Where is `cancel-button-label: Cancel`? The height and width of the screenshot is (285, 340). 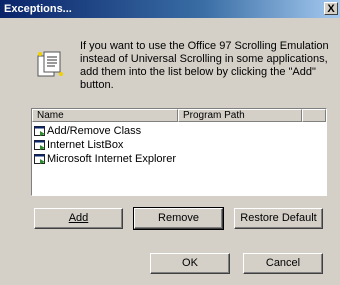 cancel-button-label: Cancel is located at coordinates (283, 263).